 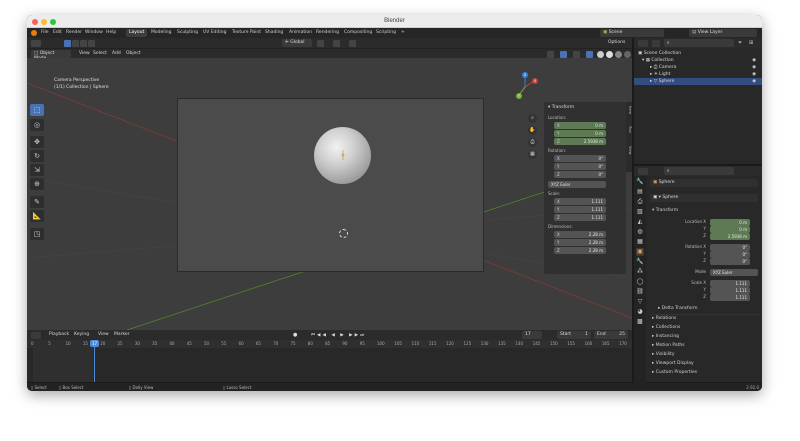 What do you see at coordinates (532, 335) in the screenshot?
I see `current-frame-field: 17` at bounding box center [532, 335].